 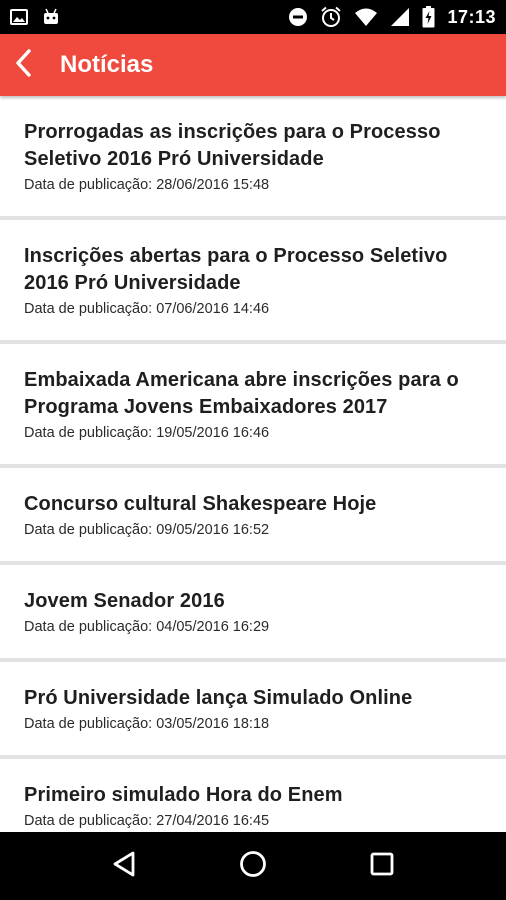 I want to click on nav-recents-button, so click(x=382, y=866).